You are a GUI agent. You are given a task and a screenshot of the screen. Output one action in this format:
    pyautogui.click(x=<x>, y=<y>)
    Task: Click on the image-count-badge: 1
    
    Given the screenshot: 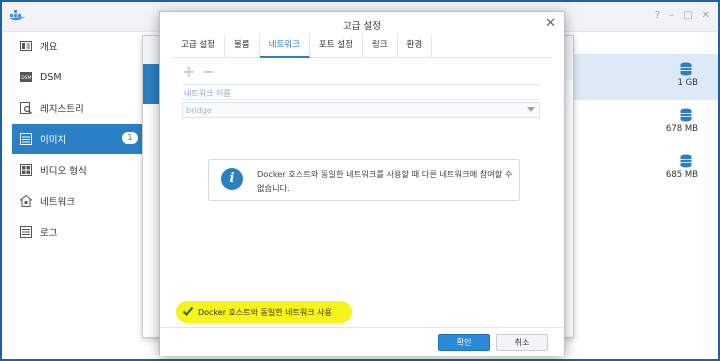 What is the action you would take?
    pyautogui.click(x=130, y=138)
    